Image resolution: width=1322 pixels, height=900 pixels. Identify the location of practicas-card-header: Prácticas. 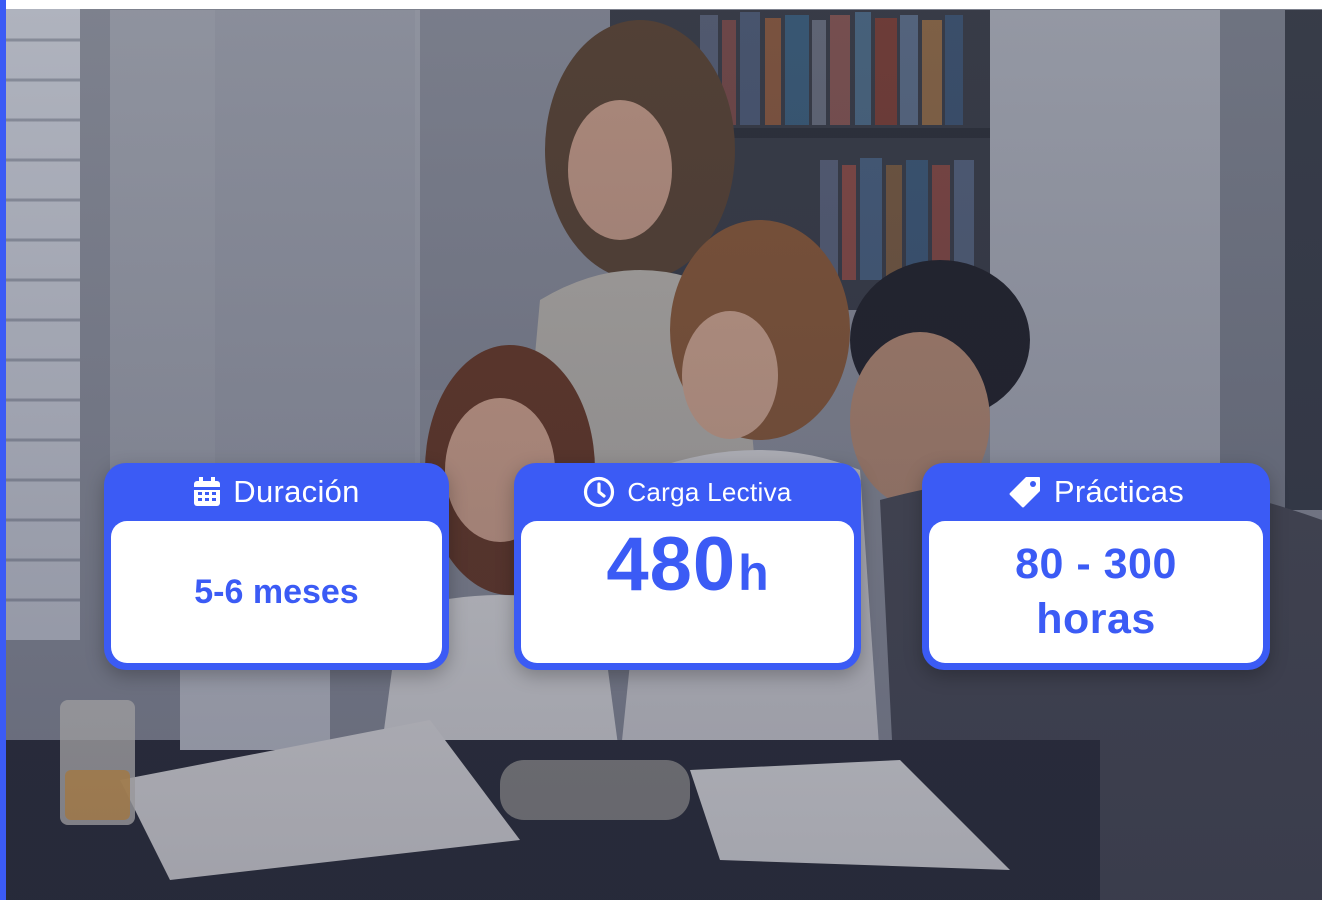
(1096, 492).